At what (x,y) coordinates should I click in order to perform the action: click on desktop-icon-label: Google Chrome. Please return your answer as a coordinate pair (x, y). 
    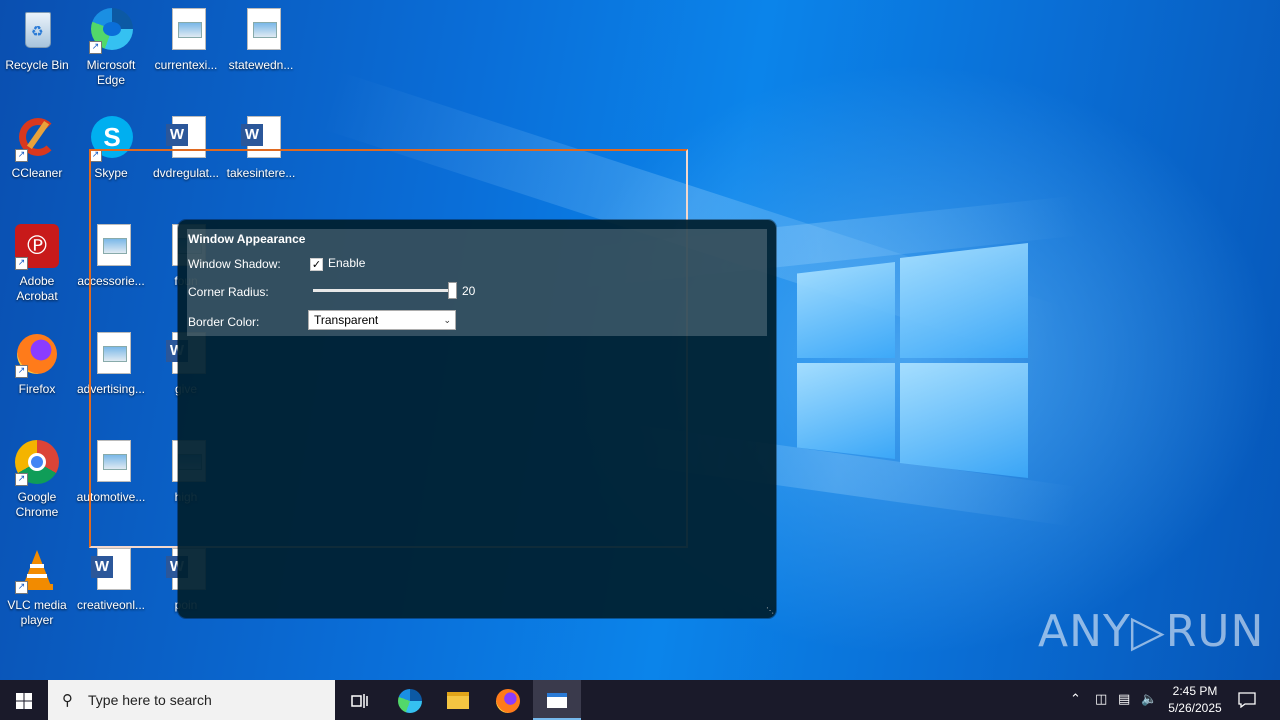
    Looking at the image, I should click on (37, 504).